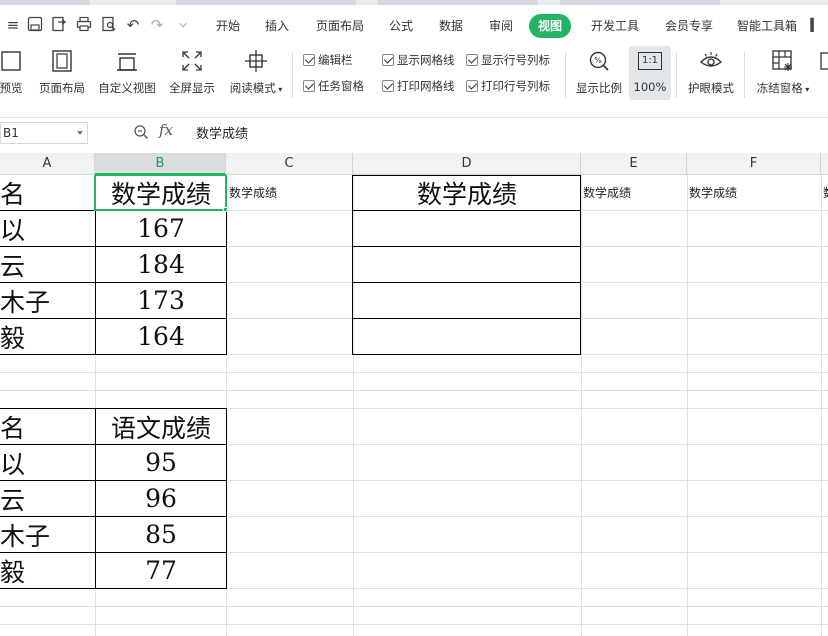 The image size is (828, 636). Describe the element at coordinates (824, 164) in the screenshot. I see `column-header-g` at that location.